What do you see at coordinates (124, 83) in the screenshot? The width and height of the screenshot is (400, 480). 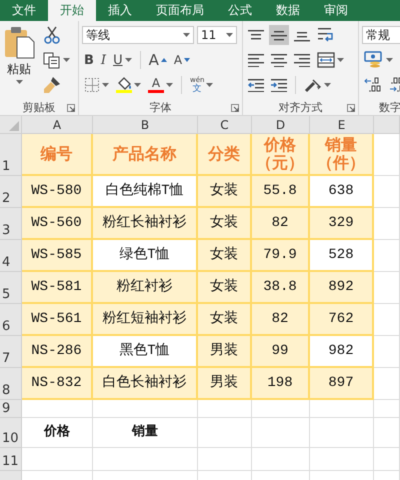 I see `paint-bucket-icon` at bounding box center [124, 83].